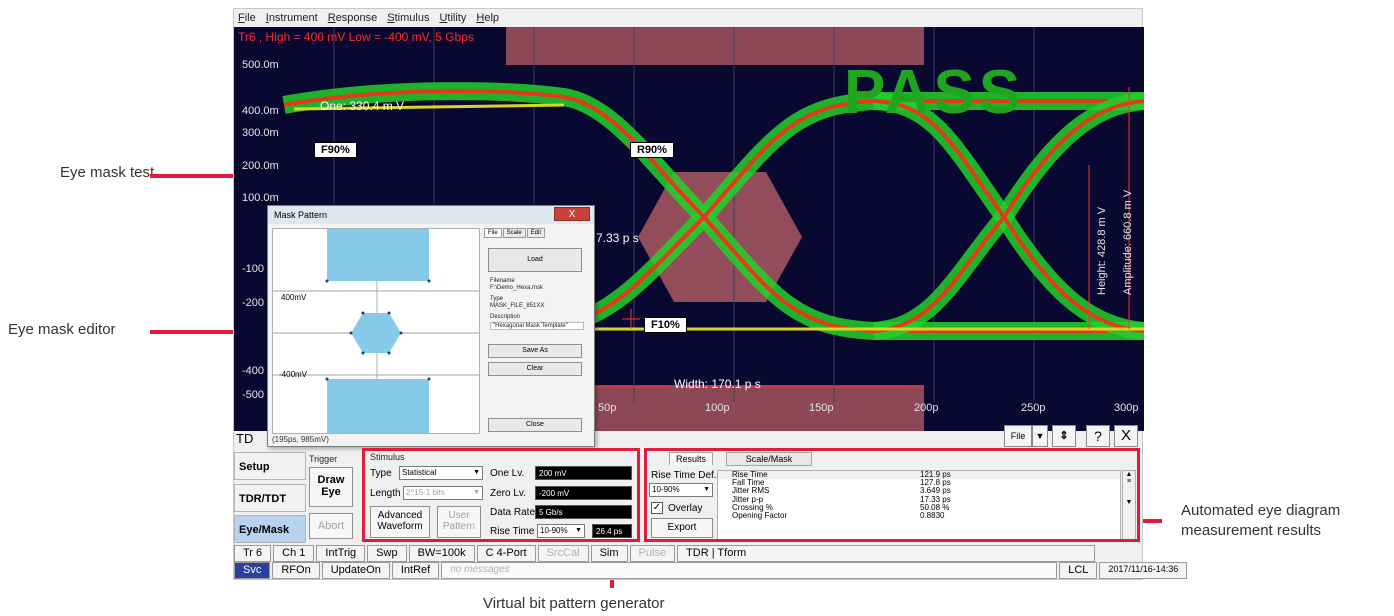  What do you see at coordinates (1018, 436) in the screenshot?
I see `file-button: File` at bounding box center [1018, 436].